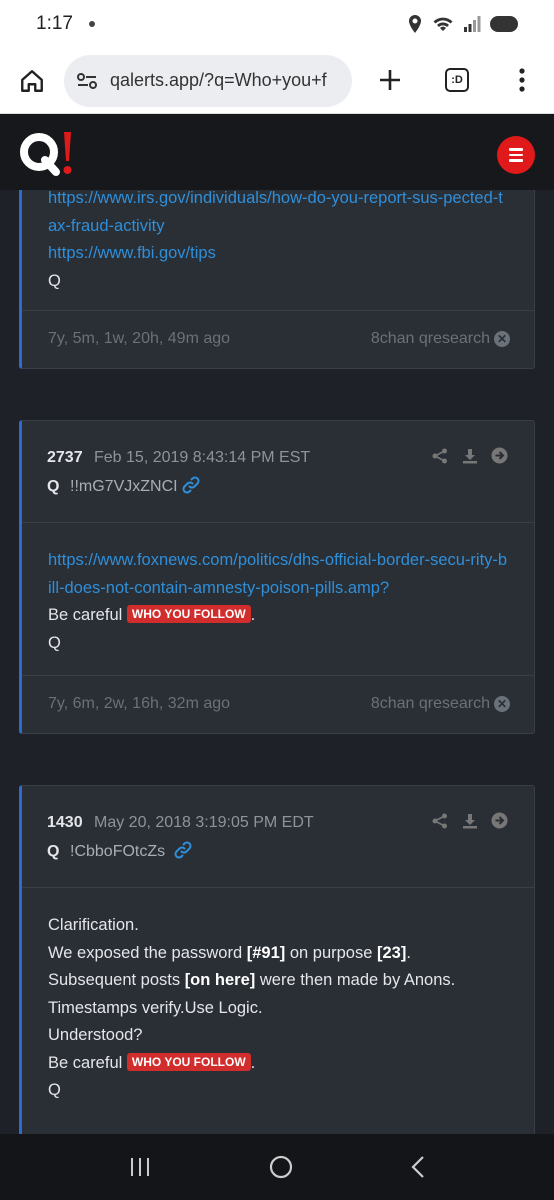 Image resolution: width=554 pixels, height=1200 pixels. I want to click on url-text: qalerts.app/?q=Who+you+f, so click(218, 80).